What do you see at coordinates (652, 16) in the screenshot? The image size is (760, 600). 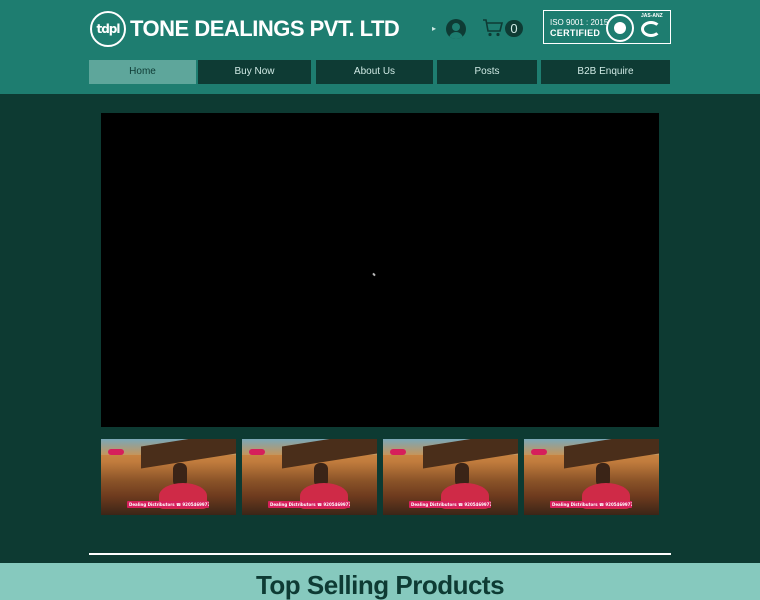 I see `accreditation-label: JAS-ANZ` at bounding box center [652, 16].